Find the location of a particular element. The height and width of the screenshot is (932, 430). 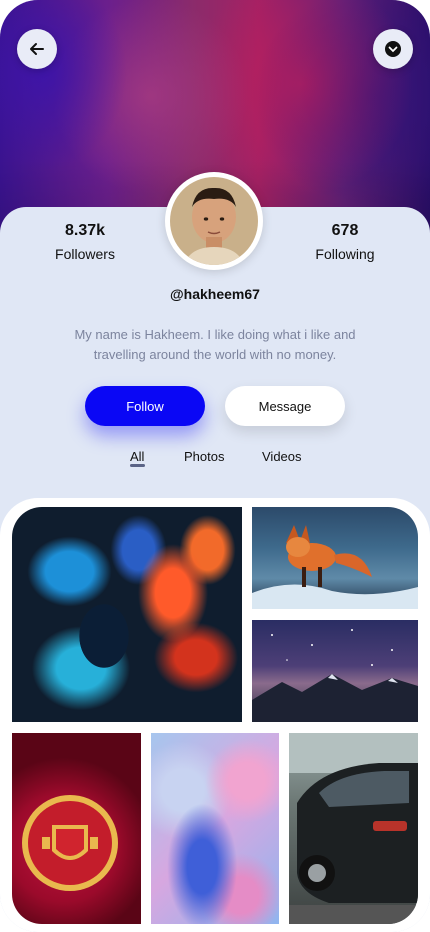

arrow-left-icon is located at coordinates (37, 49).